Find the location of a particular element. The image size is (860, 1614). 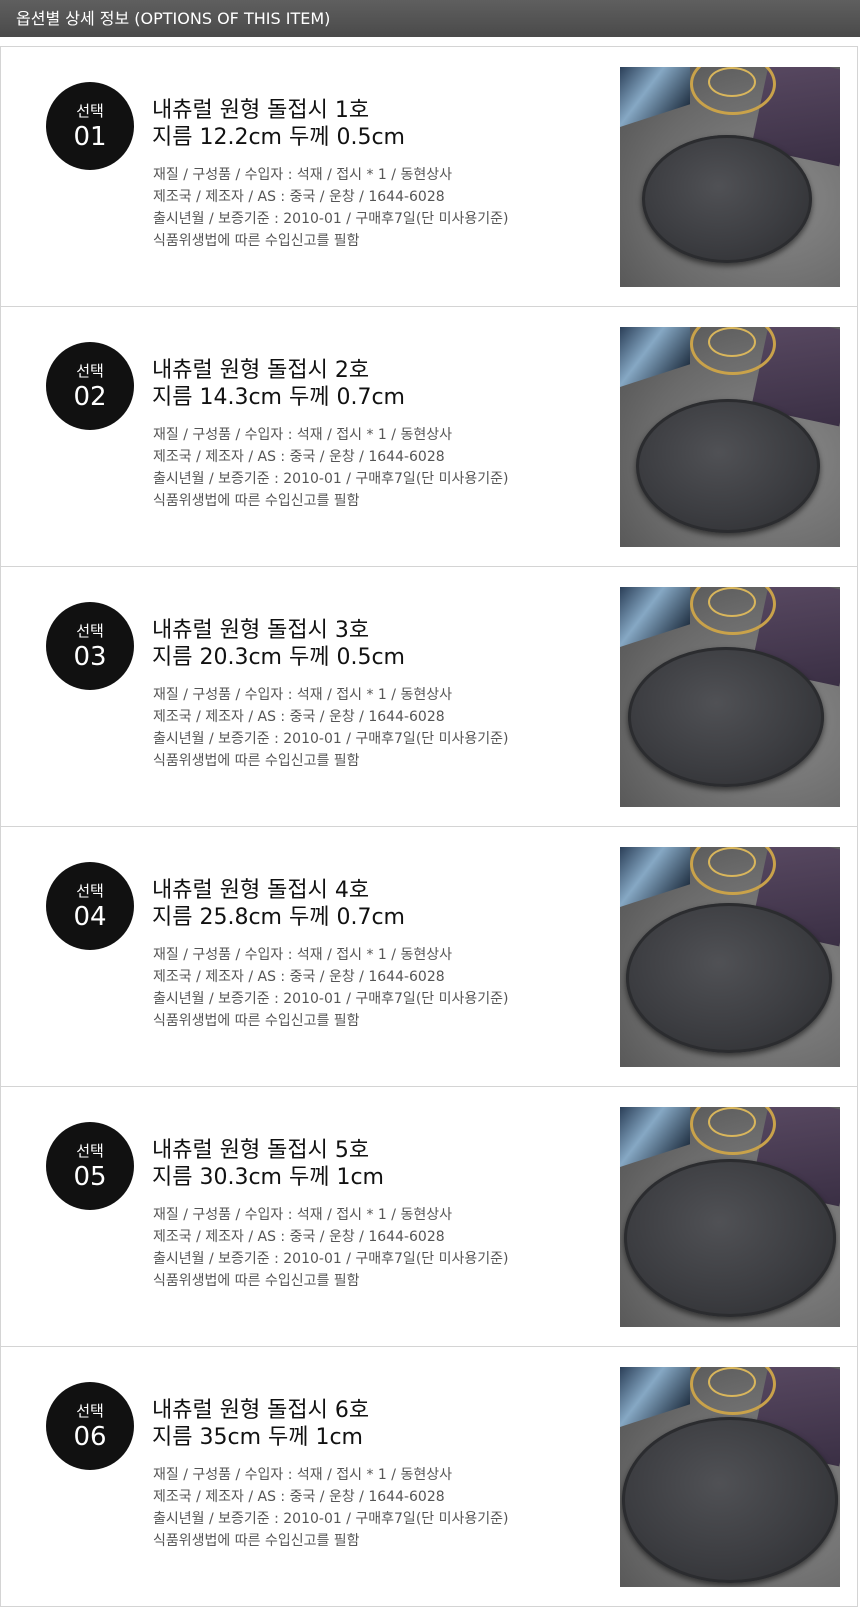

section-title: 옵션별 상세 정보 (OPTIONS OF THIS ITEM) is located at coordinates (173, 18).